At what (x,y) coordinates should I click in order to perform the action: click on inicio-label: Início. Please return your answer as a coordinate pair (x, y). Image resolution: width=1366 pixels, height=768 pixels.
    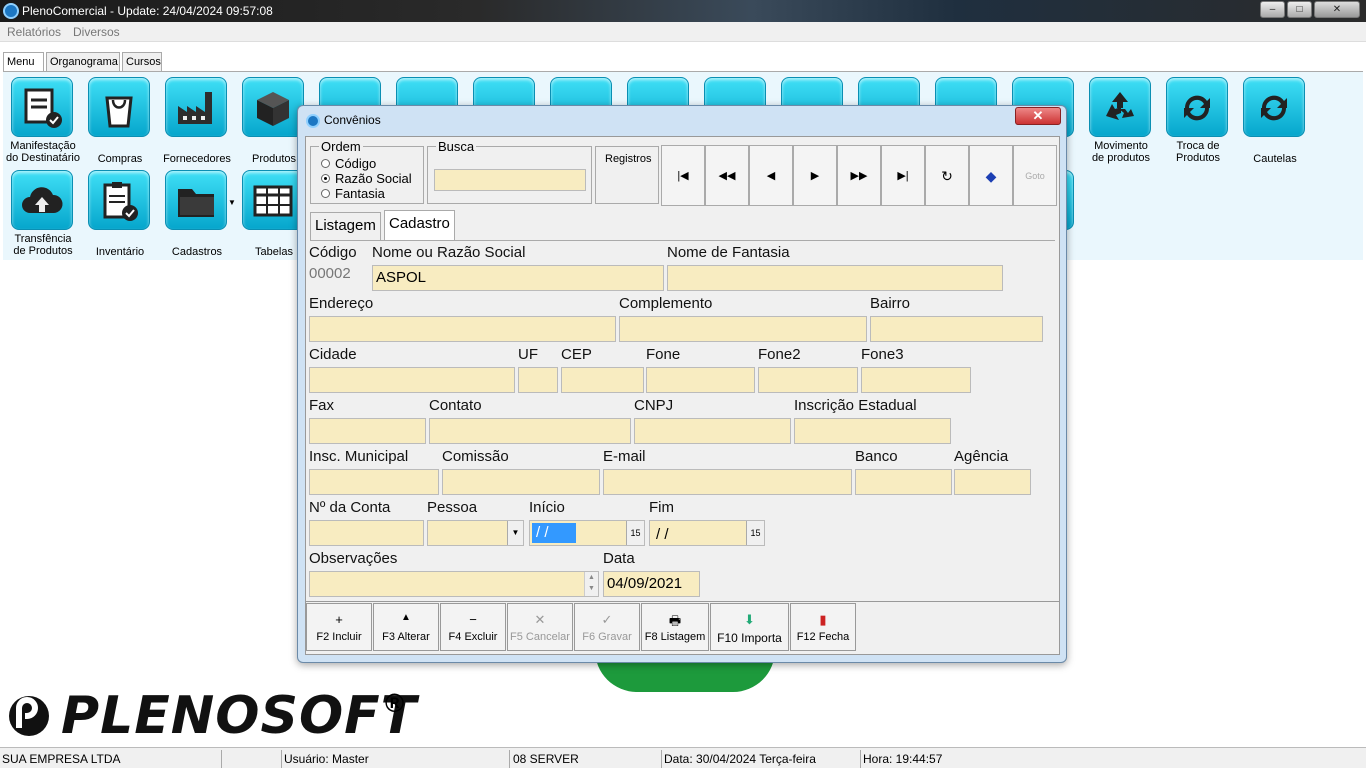
    Looking at the image, I should click on (547, 507).